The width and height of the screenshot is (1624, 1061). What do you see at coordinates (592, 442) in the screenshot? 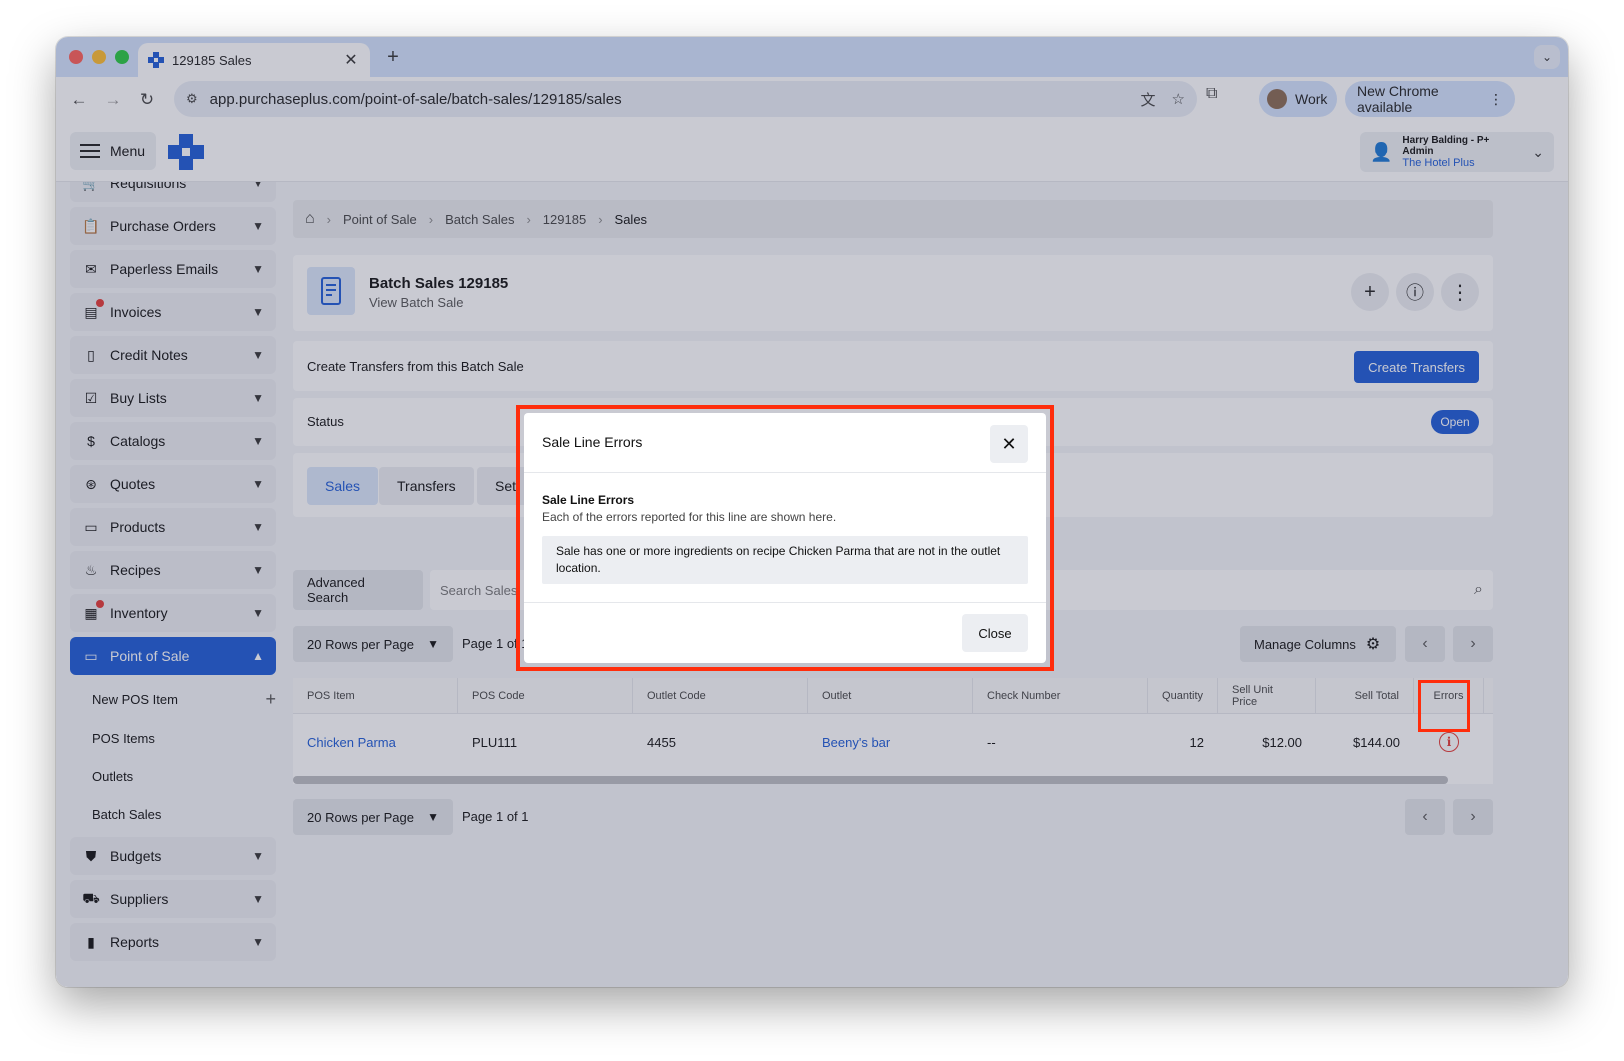
I see `dialog-title: Sale Line Errors` at bounding box center [592, 442].